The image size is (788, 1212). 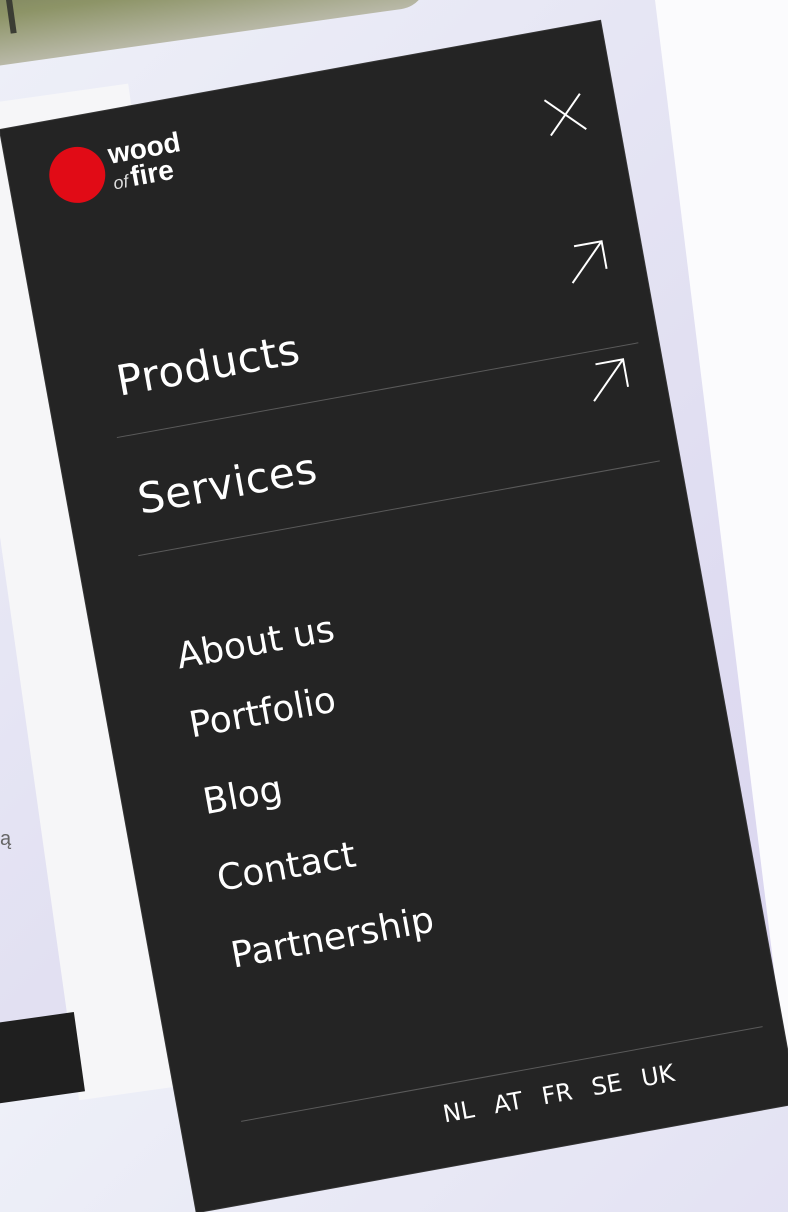 I want to click on background-text-fragment: ą, so click(x=6, y=839).